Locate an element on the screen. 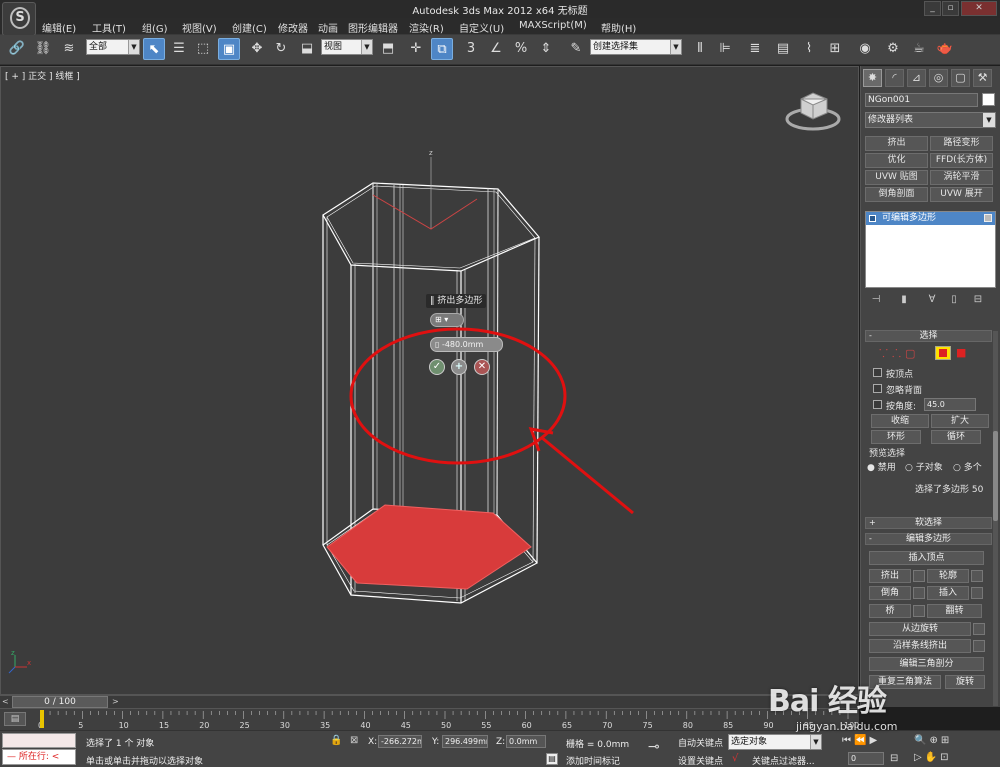 The image size is (1000, 767). x-coordinate-field: -266.272m is located at coordinates (400, 741).